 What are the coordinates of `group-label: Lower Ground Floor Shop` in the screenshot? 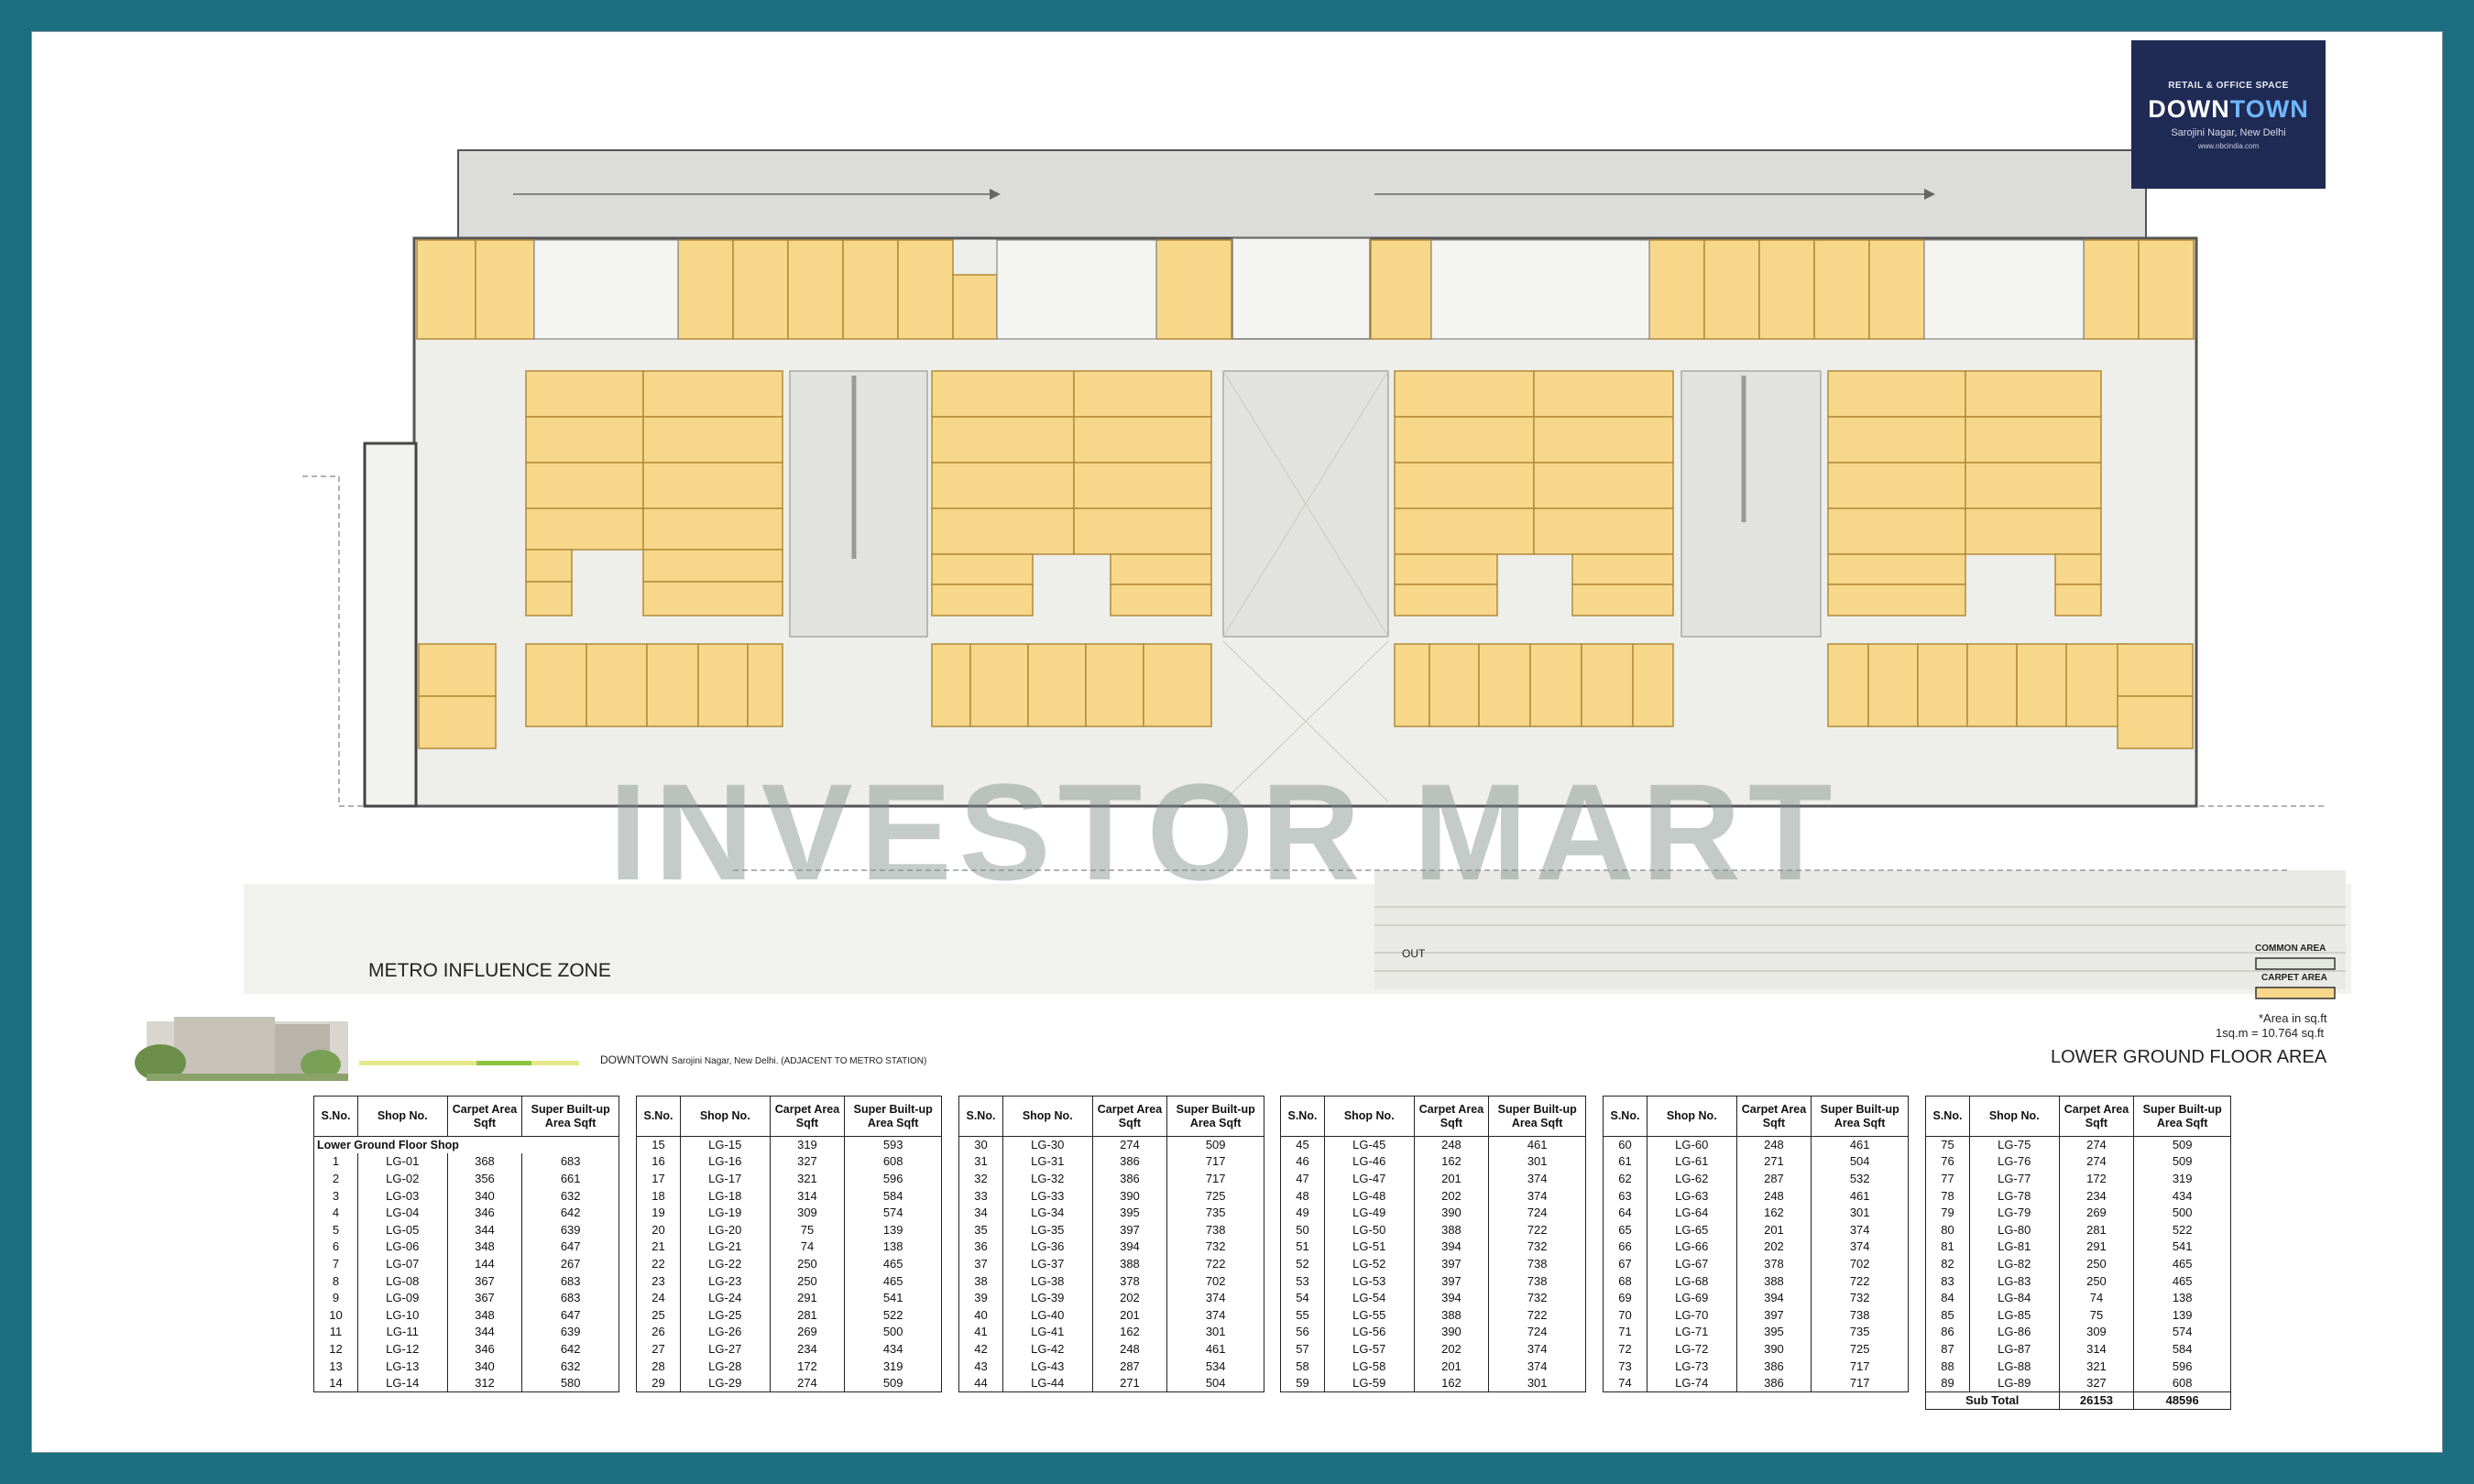 It's located at (466, 1145).